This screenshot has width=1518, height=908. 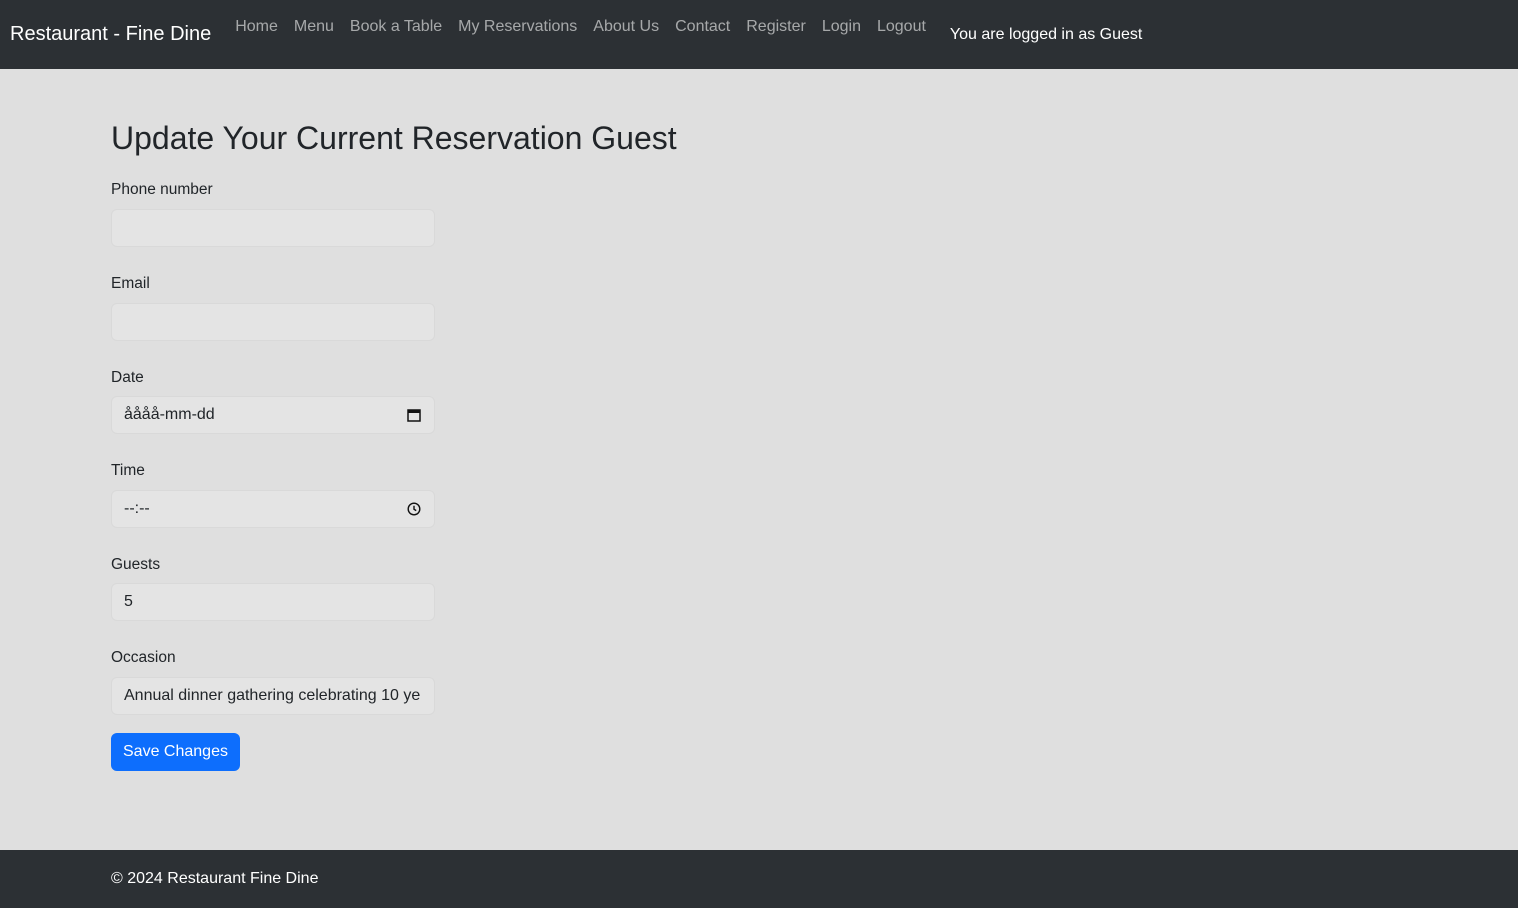 I want to click on date-group: Date åååå-mm-dd, so click(x=759, y=402).